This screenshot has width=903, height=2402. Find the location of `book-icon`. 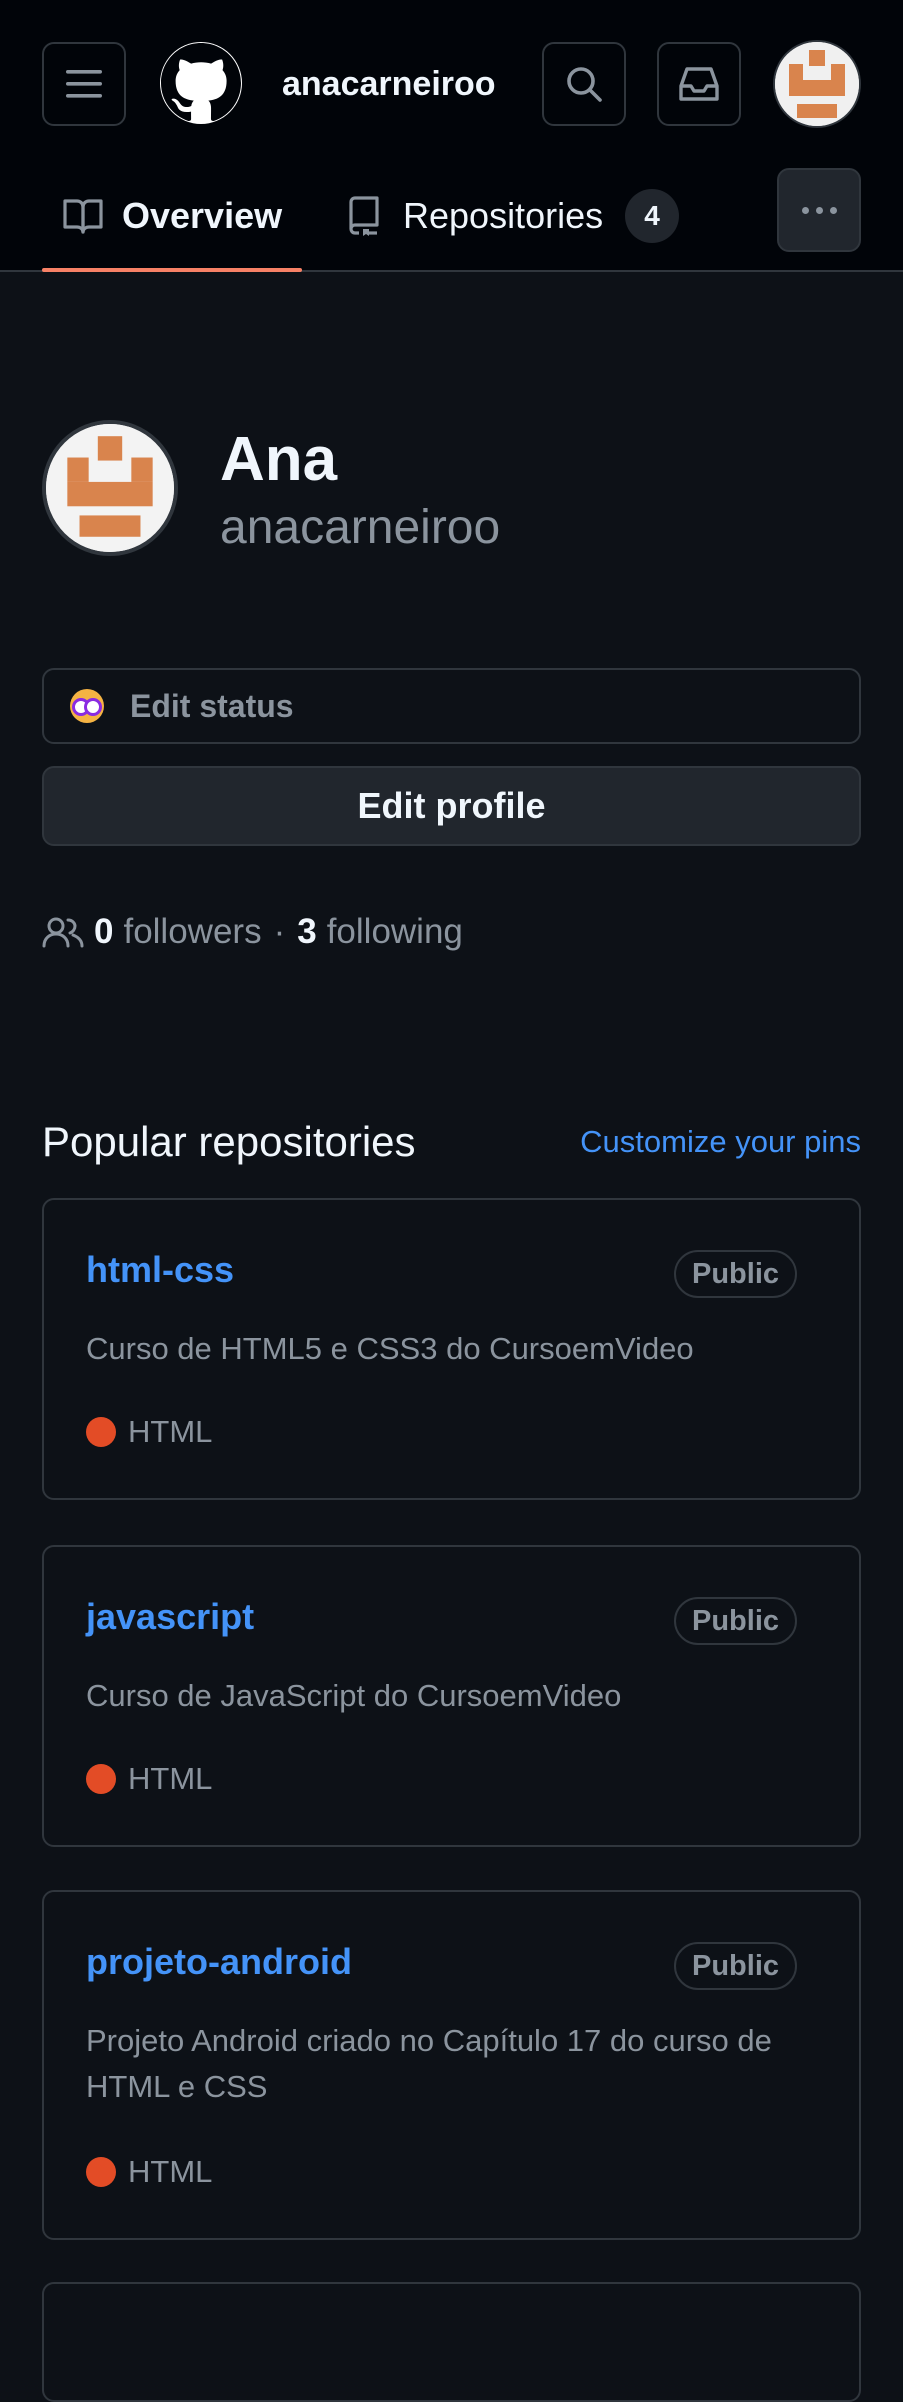

book-icon is located at coordinates (83, 216).